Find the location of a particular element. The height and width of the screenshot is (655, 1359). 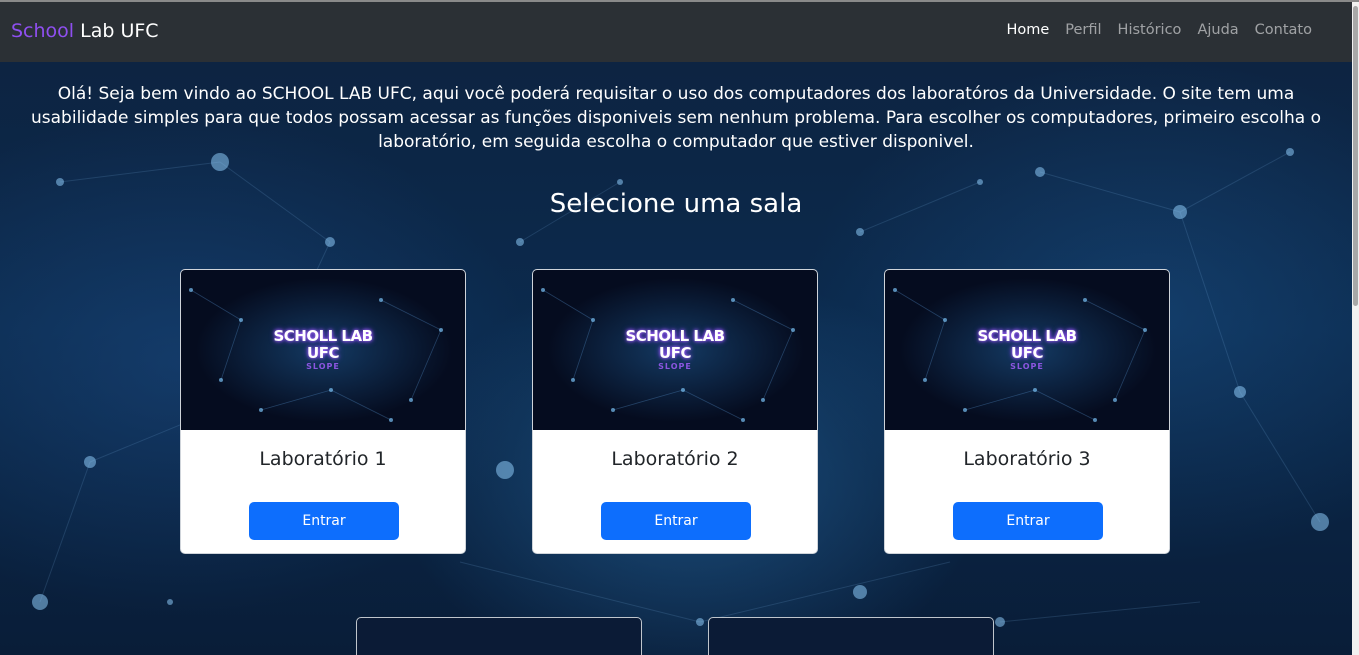

nav-link-historico: Histórico is located at coordinates (1150, 30).